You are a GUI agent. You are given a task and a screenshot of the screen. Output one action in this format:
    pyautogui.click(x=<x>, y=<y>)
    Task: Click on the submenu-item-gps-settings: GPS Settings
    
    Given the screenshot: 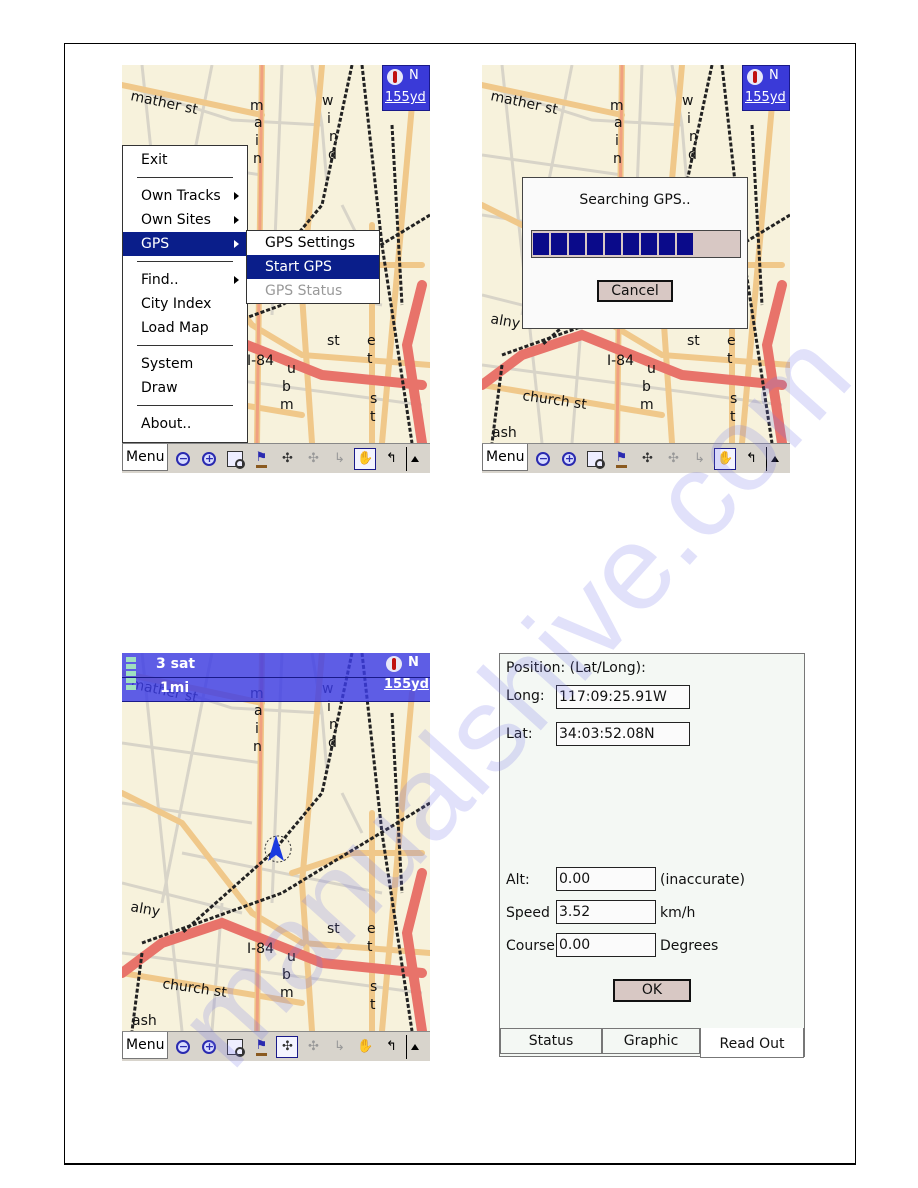 What is the action you would take?
    pyautogui.click(x=313, y=243)
    